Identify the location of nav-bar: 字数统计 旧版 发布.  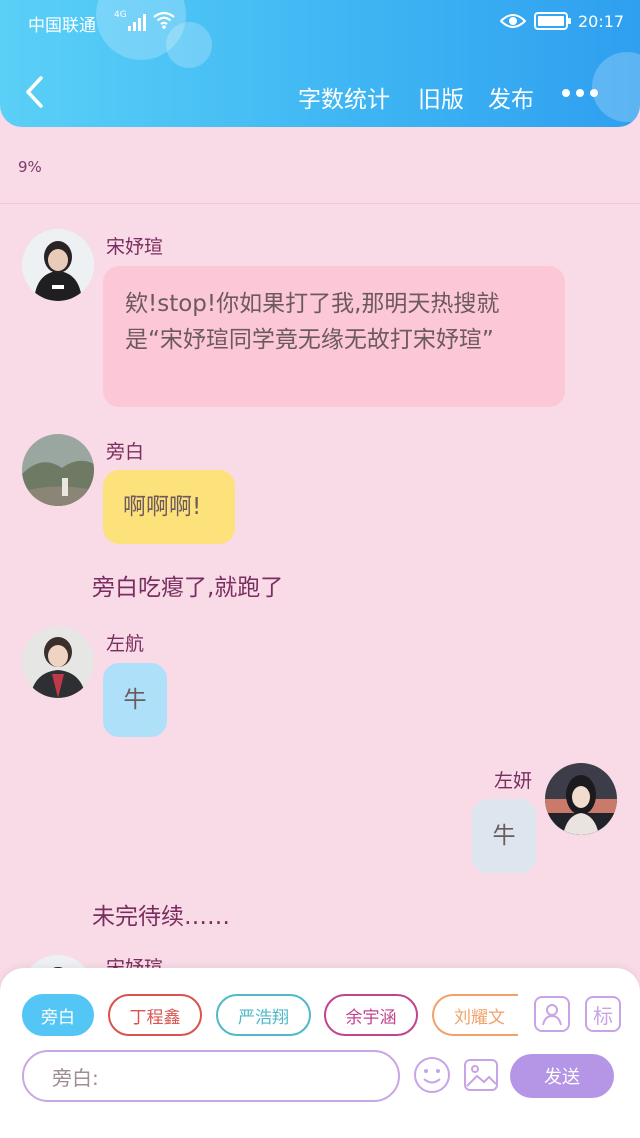
(320, 93).